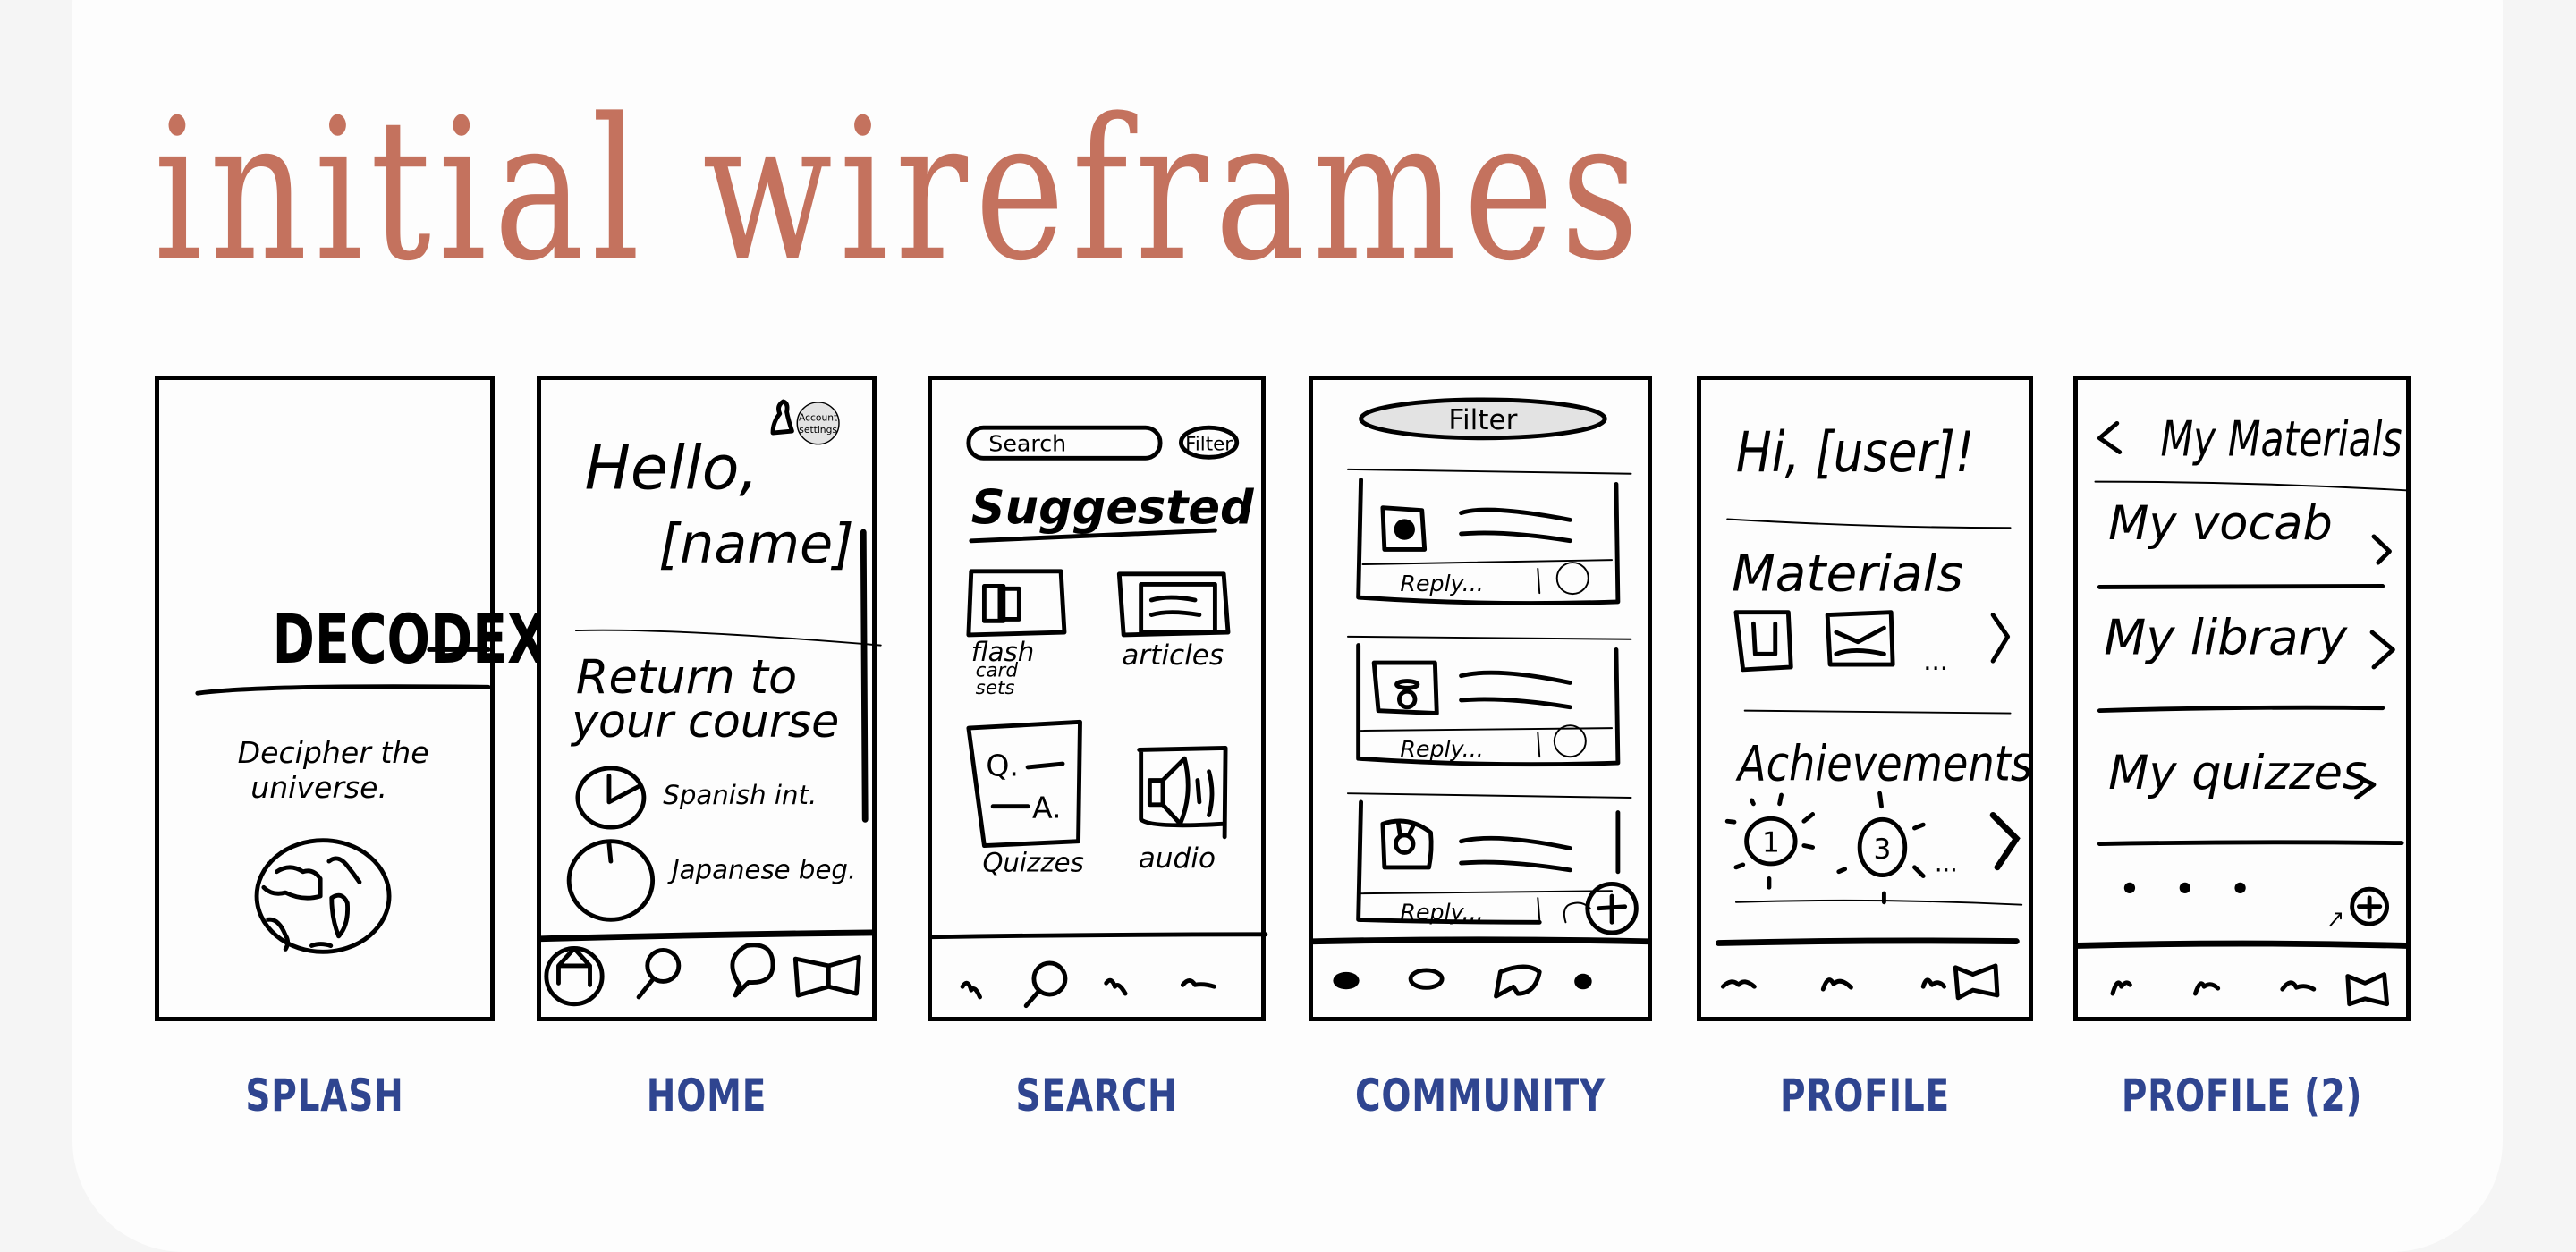 Image resolution: width=2576 pixels, height=1252 pixels. What do you see at coordinates (1032, 863) in the screenshot?
I see `svg-text: Quizzes` at bounding box center [1032, 863].